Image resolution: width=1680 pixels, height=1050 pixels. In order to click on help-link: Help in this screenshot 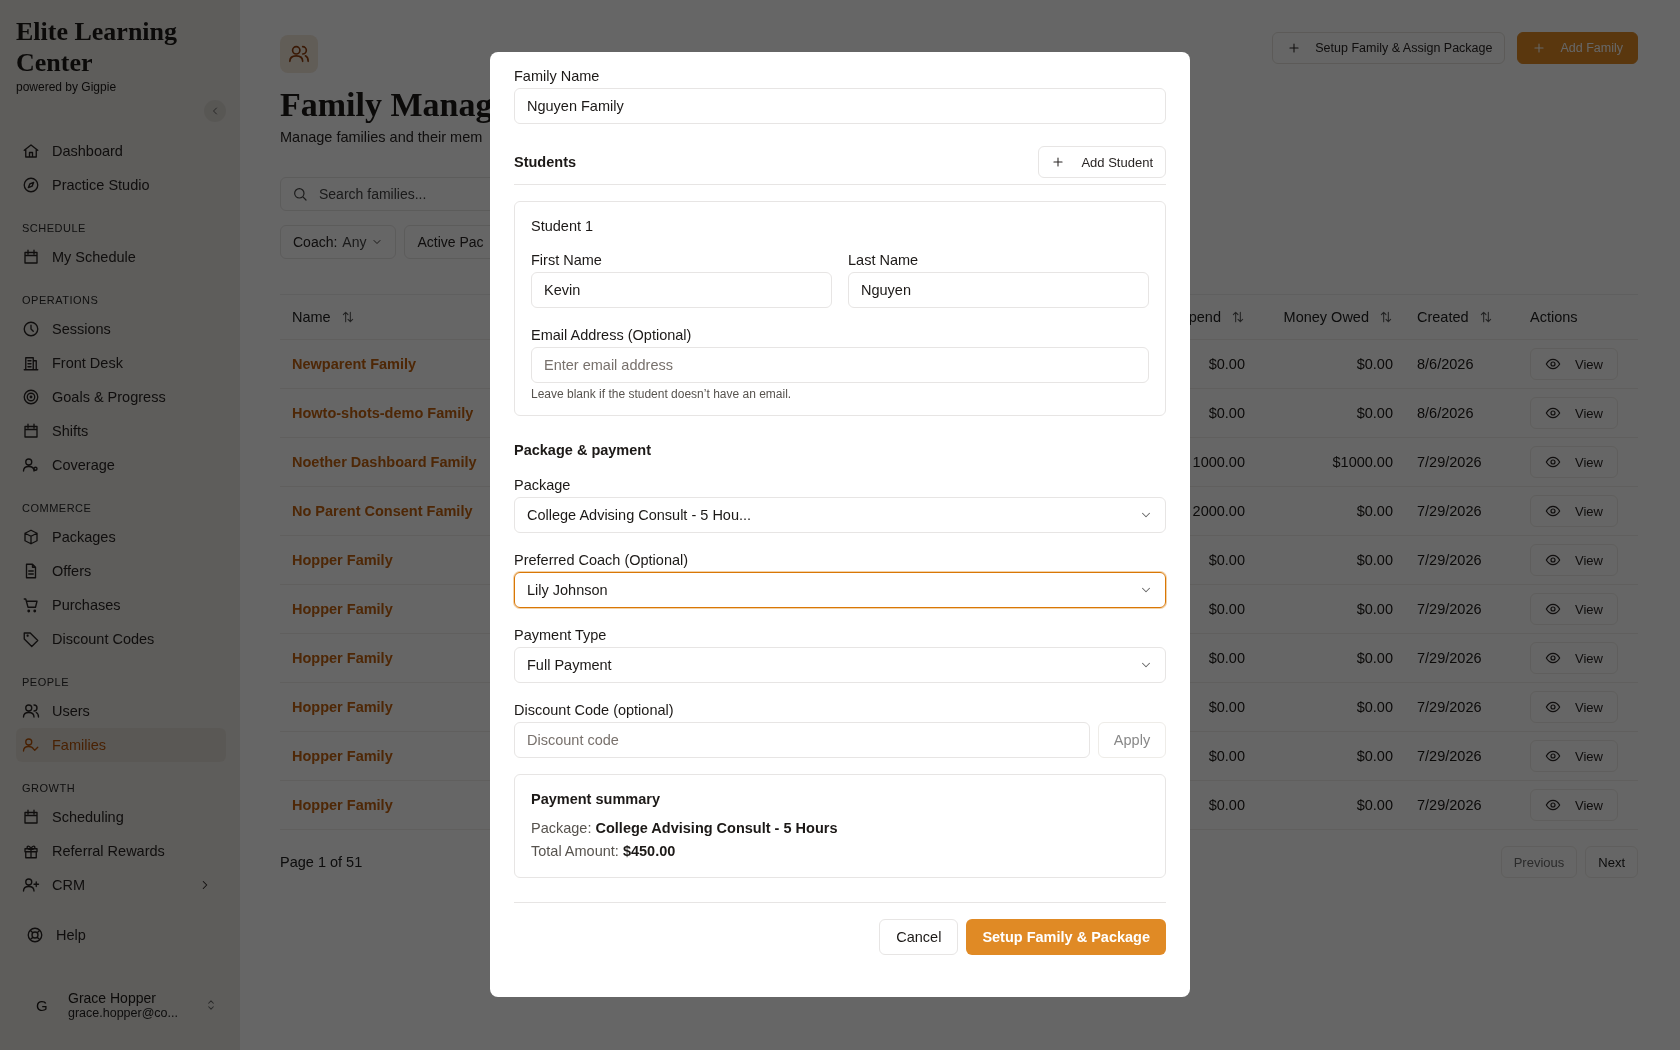, I will do `click(121, 935)`.